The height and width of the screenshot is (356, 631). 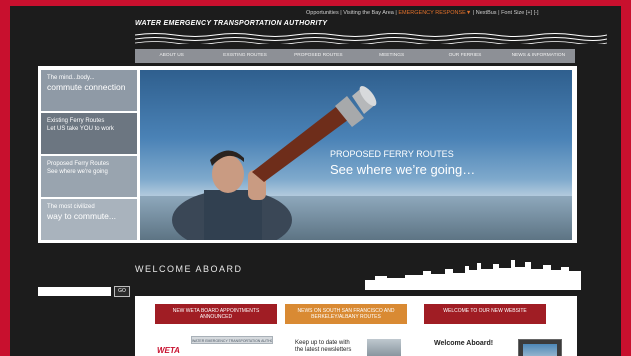 I want to click on nav-meetings: MEETINGS, so click(x=391, y=56).